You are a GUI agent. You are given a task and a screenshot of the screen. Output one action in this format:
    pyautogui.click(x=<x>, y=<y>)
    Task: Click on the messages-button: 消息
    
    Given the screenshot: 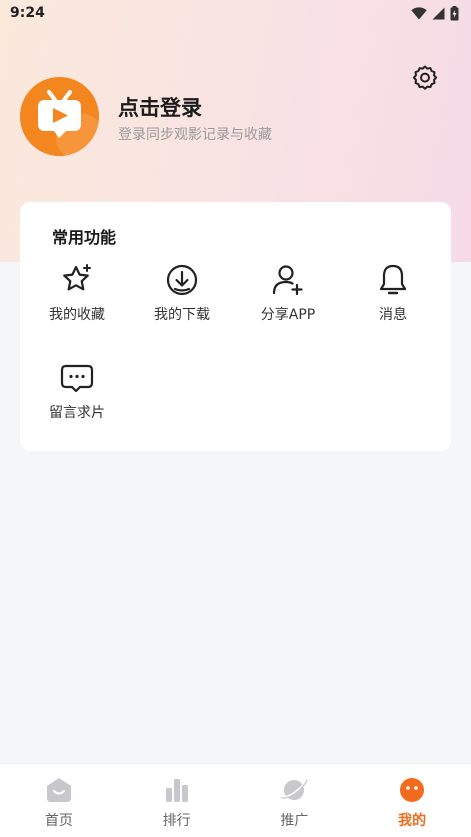 What is the action you would take?
    pyautogui.click(x=393, y=293)
    